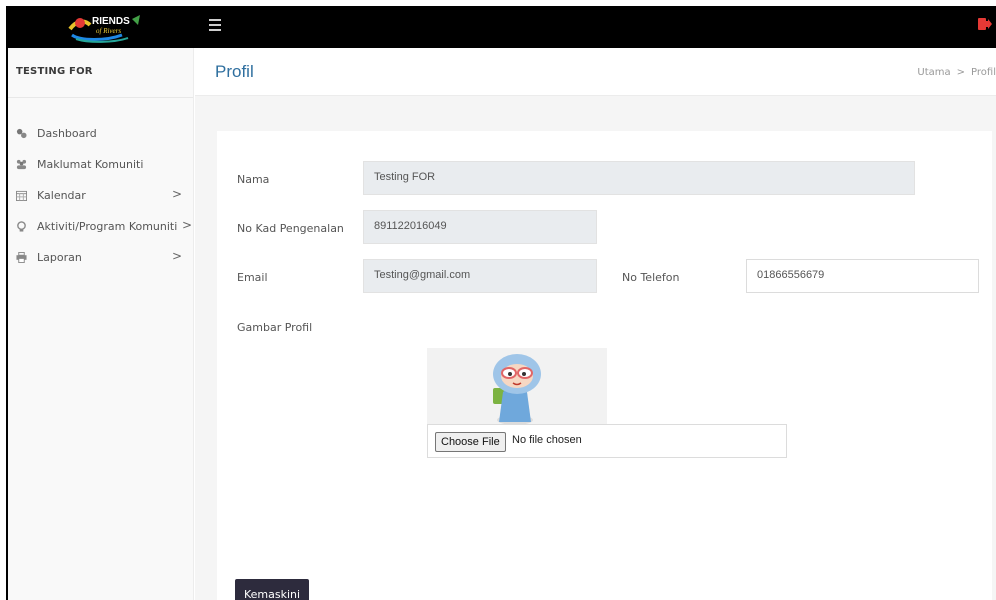 The height and width of the screenshot is (600, 996). I want to click on avatar, so click(517, 389).